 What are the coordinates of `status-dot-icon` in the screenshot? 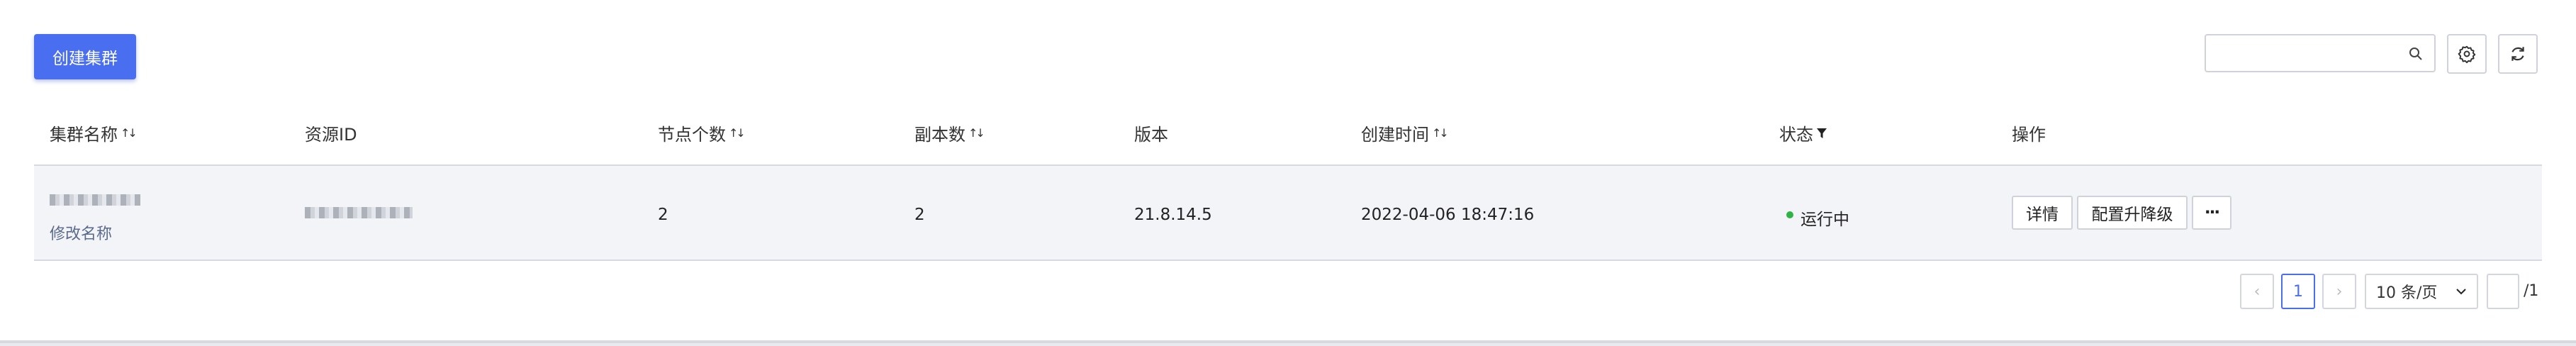 It's located at (1790, 214).